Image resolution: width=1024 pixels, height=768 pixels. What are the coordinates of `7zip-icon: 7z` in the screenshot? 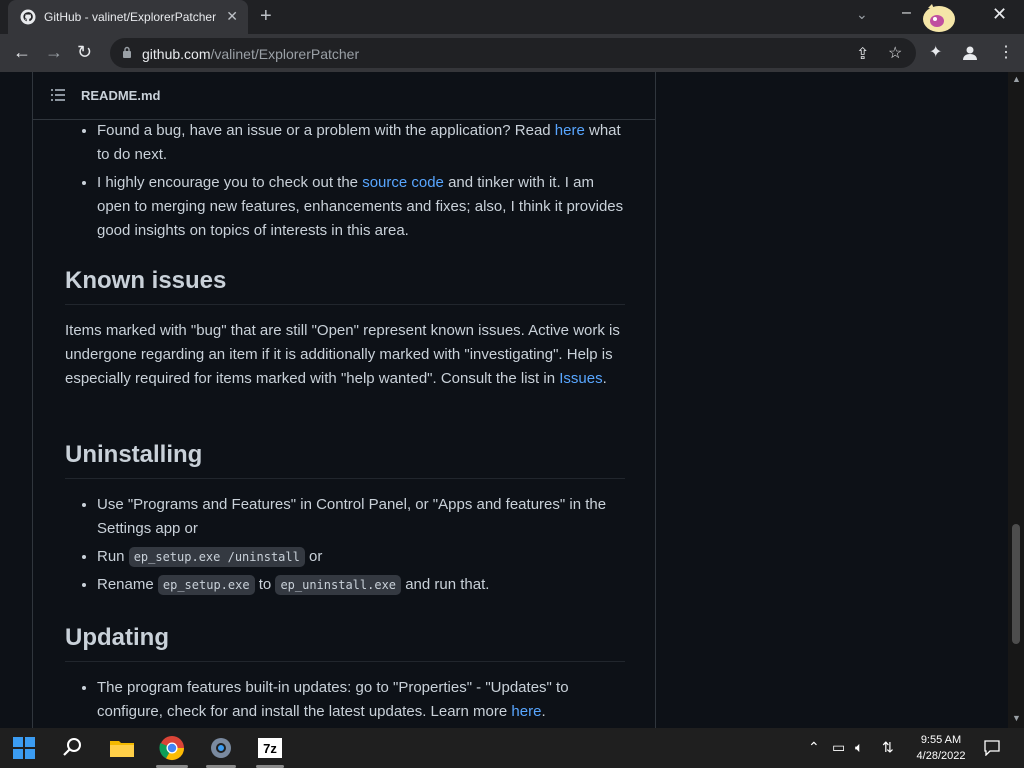 It's located at (270, 748).